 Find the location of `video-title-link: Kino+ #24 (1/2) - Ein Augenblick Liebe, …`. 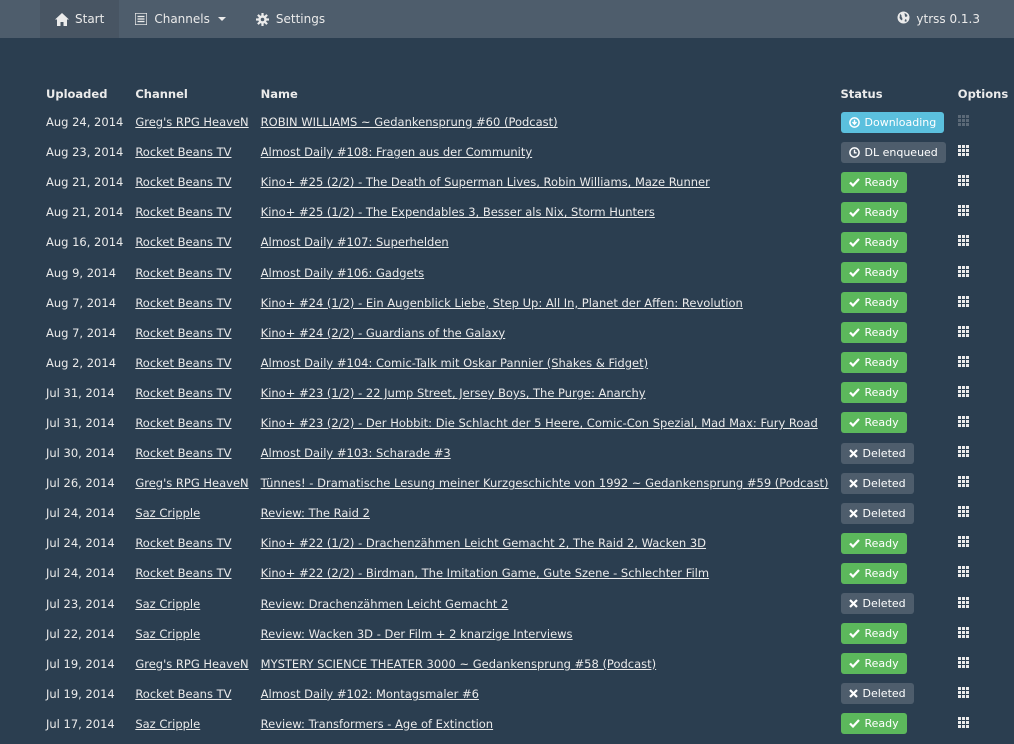

video-title-link: Kino+ #24 (1/2) - Ein Augenblick Liebe, … is located at coordinates (502, 303).